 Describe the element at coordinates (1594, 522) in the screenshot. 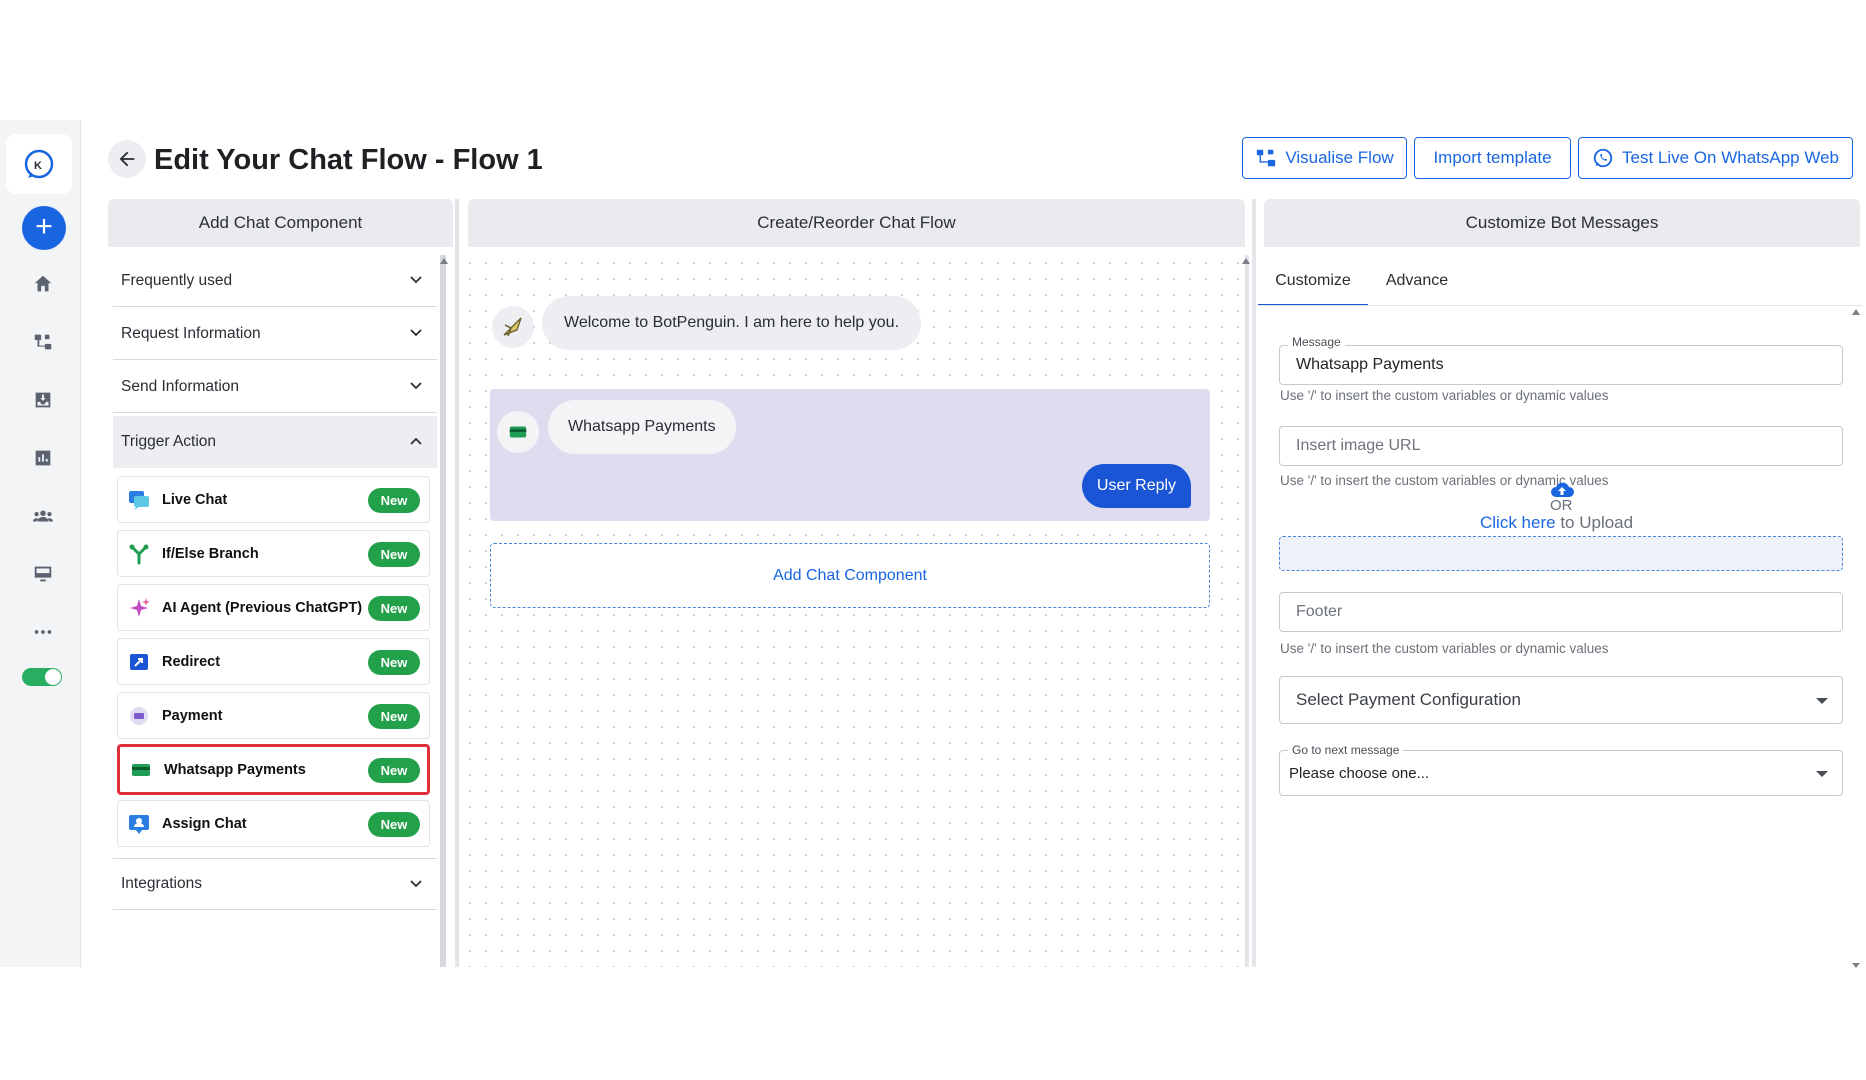

I see `to-upload-text: to Upload` at that location.